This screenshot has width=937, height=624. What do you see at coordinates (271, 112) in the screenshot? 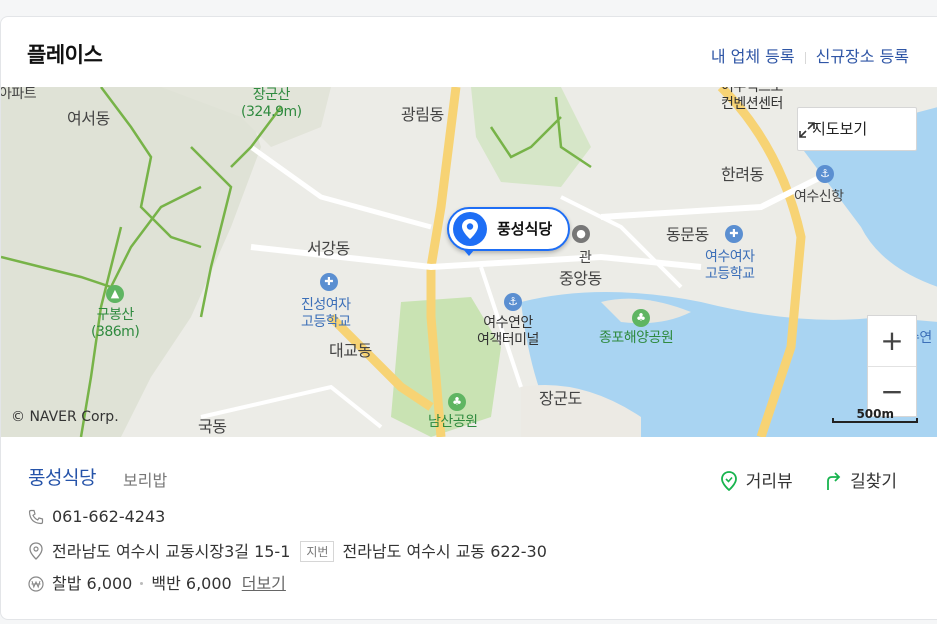
I see `janggunsan-height: (324.9m)` at bounding box center [271, 112].